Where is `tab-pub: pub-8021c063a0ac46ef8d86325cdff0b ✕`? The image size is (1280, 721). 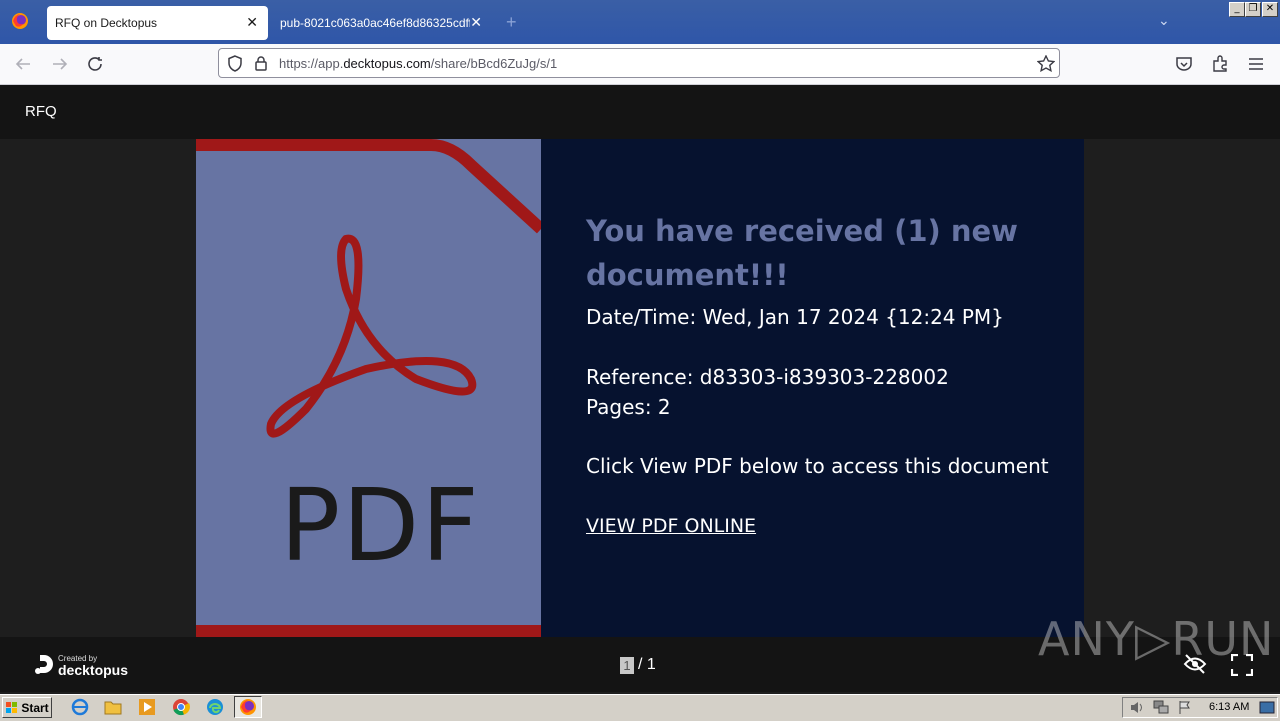 tab-pub: pub-8021c063a0ac46ef8d86325cdff0b ✕ is located at coordinates (381, 23).